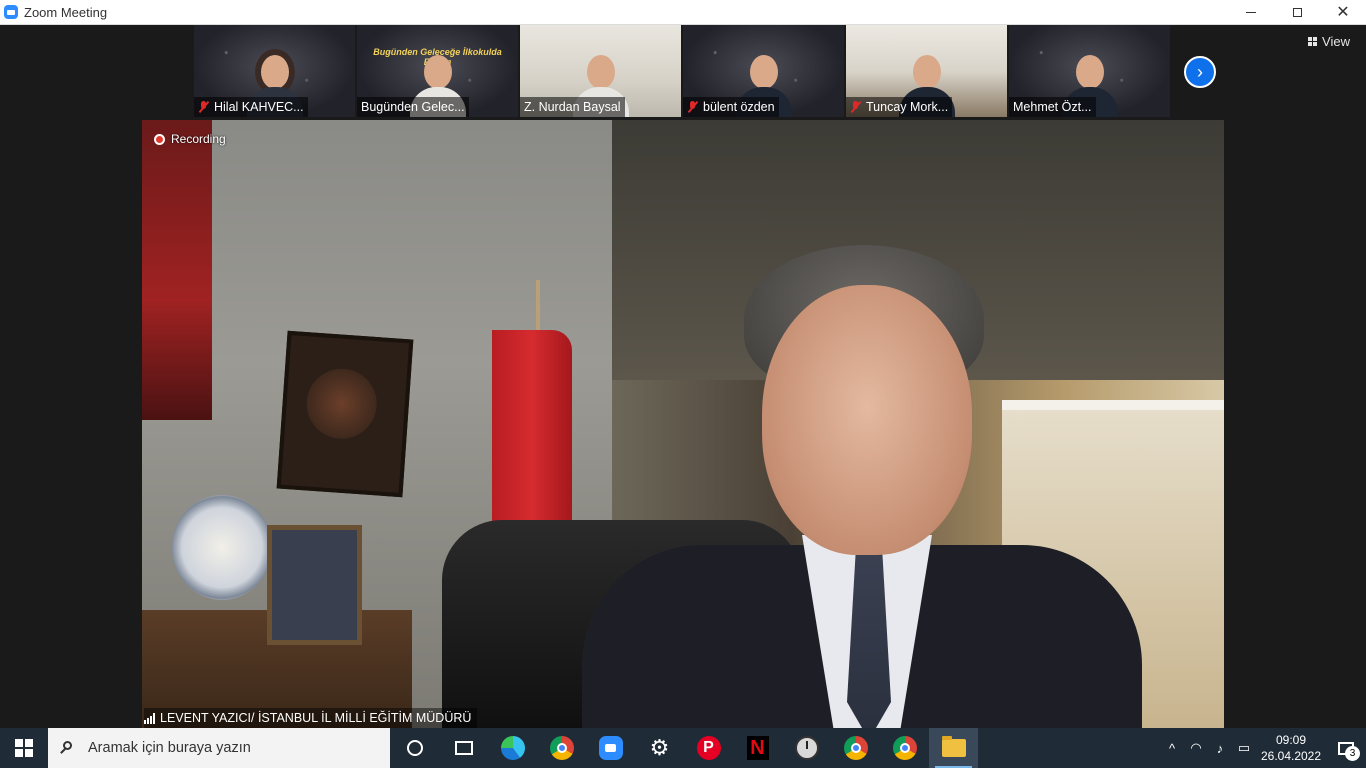  I want to click on minimize-icon, so click(1251, 12).